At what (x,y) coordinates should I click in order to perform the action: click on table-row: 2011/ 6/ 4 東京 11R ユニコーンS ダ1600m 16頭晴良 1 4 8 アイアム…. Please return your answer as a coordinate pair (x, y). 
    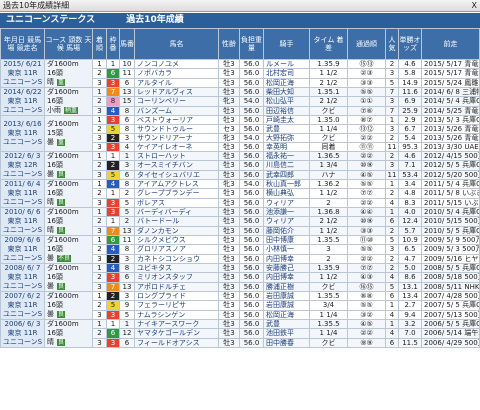
    Looking at the image, I should click on (240, 193).